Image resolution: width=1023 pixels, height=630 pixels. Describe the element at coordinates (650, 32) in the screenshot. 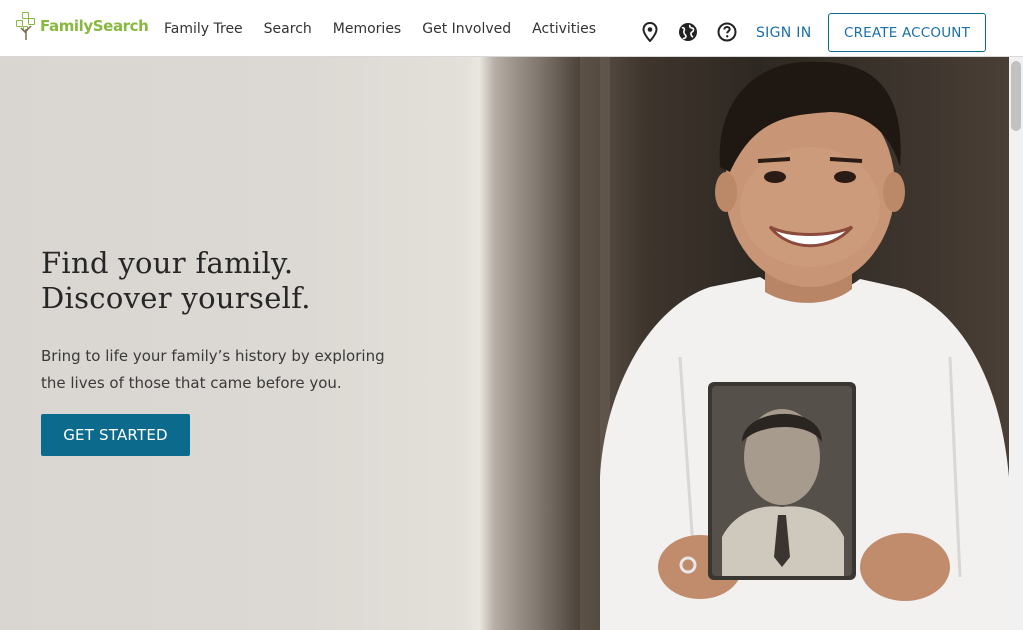

I see `location-pin-icon` at that location.